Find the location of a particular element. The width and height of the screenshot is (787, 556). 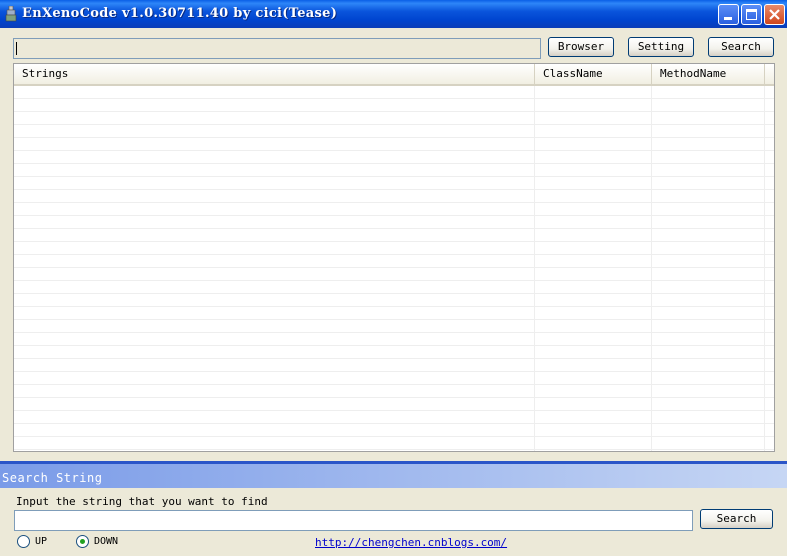

maximize-icon is located at coordinates (751, 14).